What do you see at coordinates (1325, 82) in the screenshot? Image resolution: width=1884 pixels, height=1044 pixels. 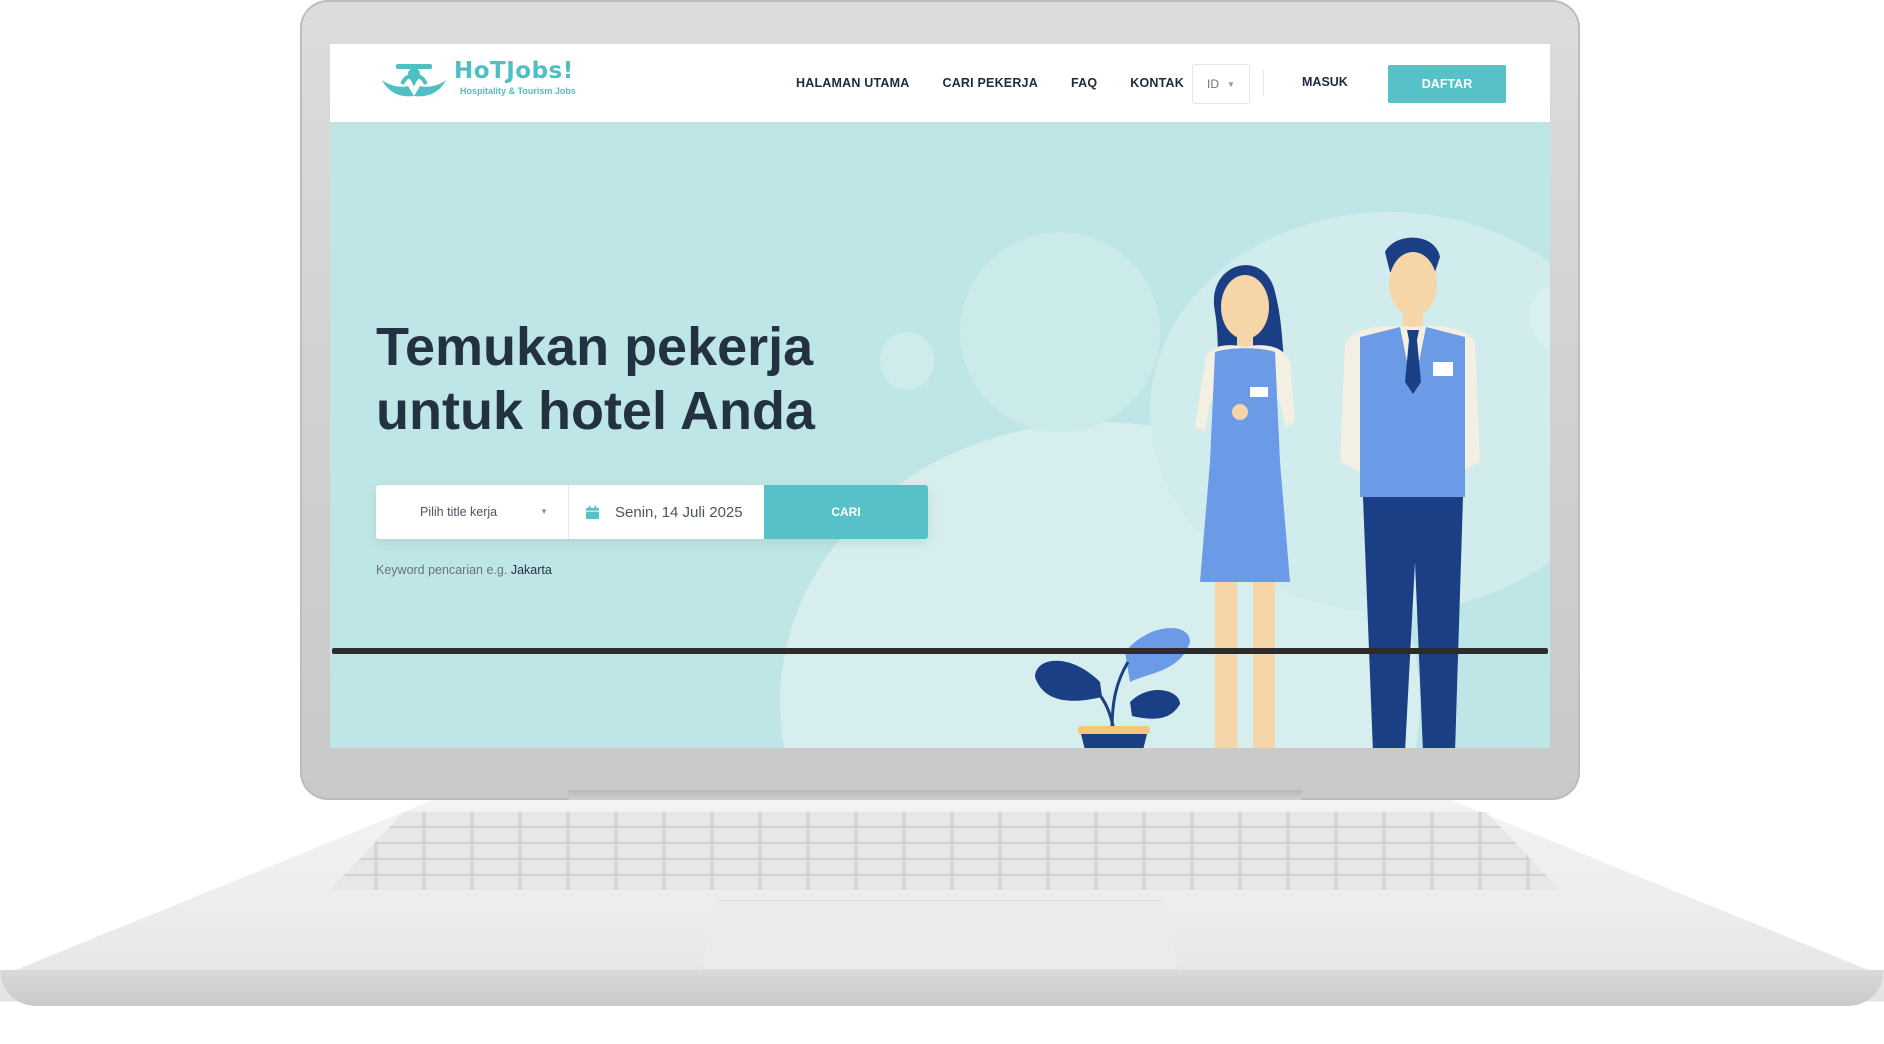 I see `login-link: MASUK` at bounding box center [1325, 82].